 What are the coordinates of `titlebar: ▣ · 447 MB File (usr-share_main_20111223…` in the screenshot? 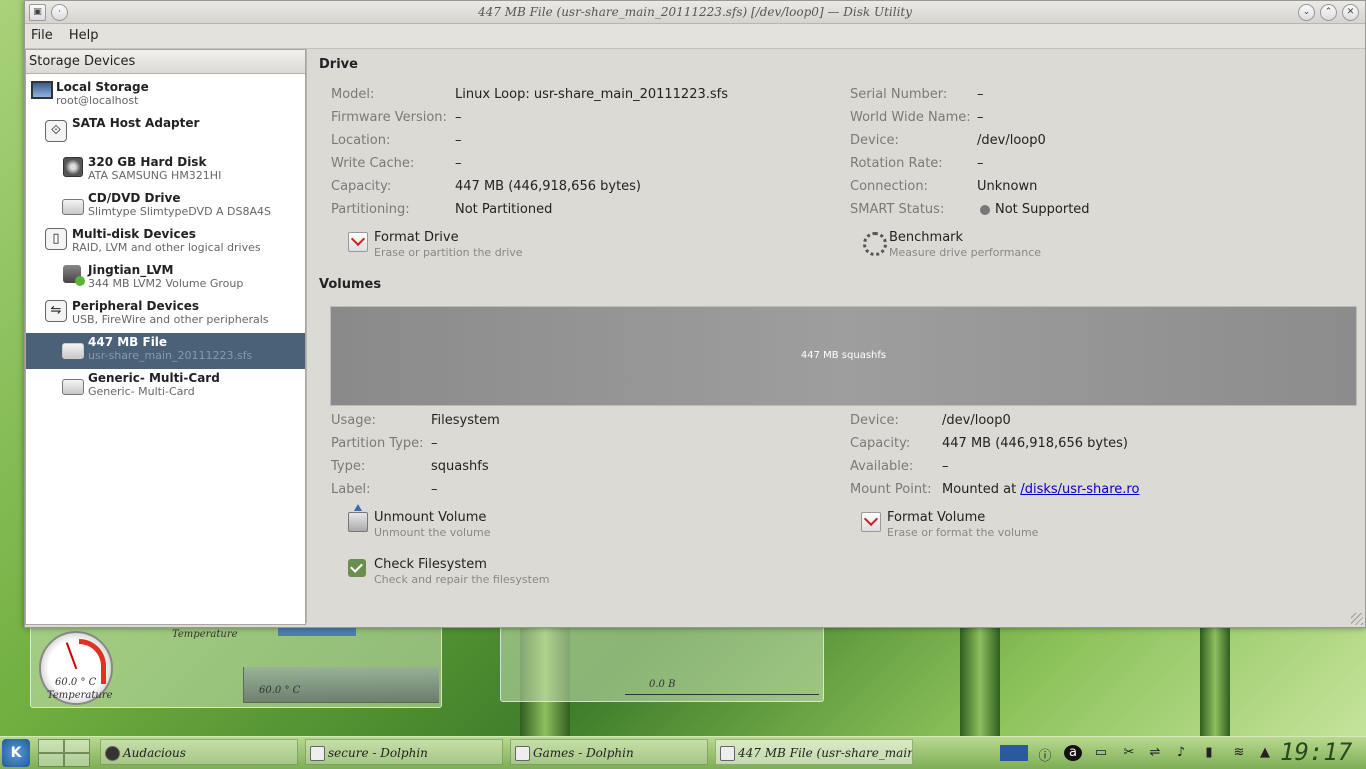 It's located at (695, 12).